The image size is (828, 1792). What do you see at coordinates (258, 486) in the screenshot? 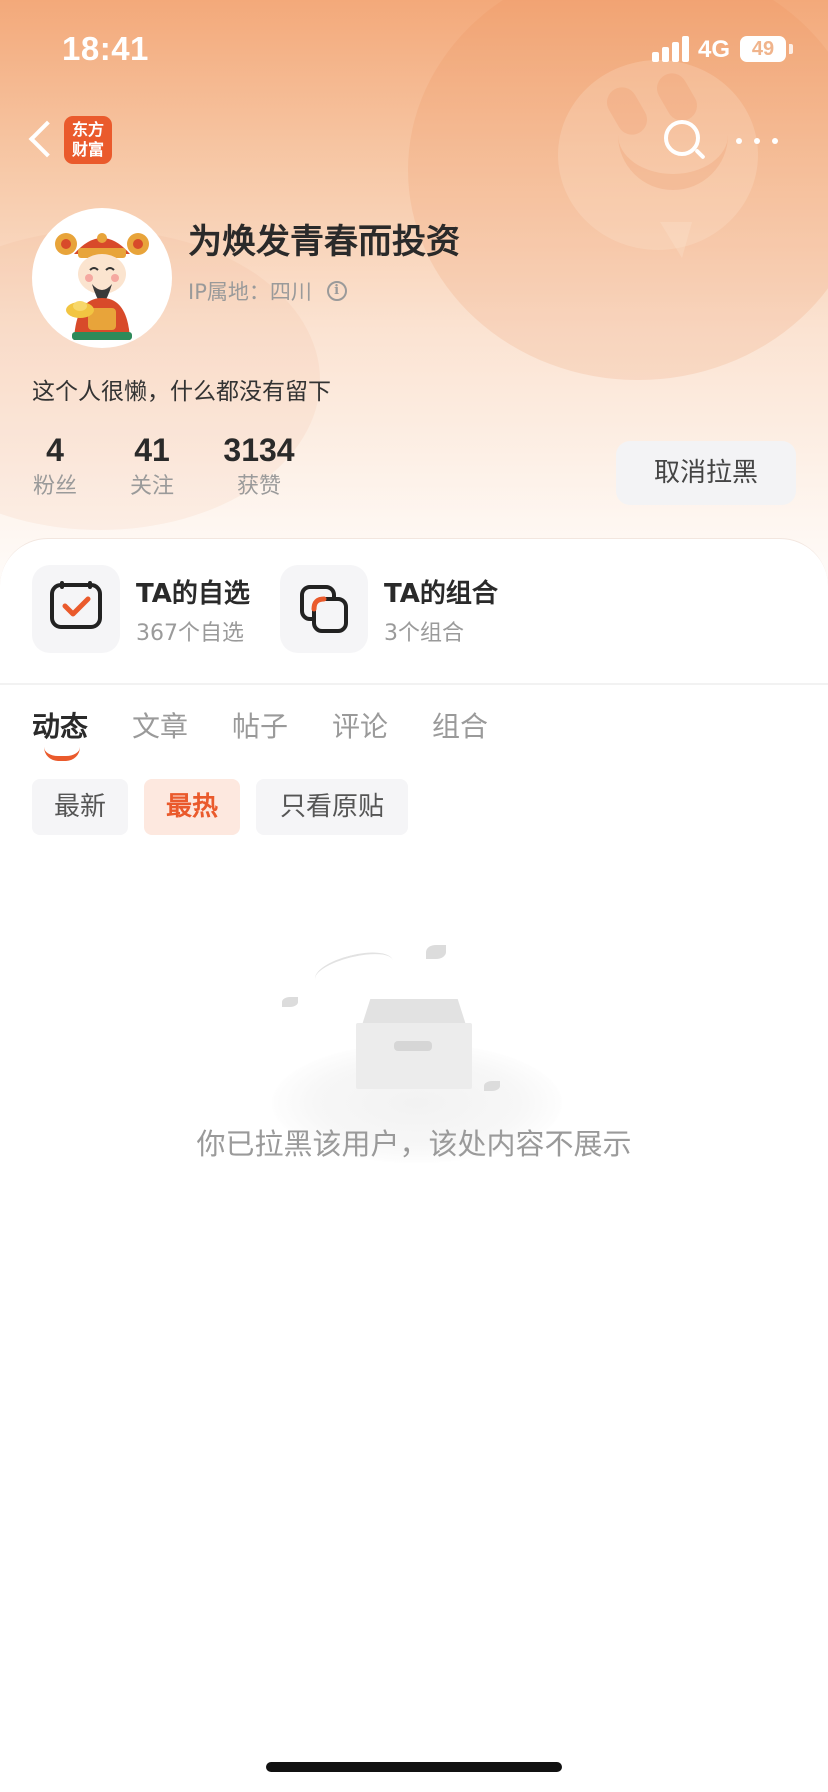
I see `stat-label: 获赞` at bounding box center [258, 486].